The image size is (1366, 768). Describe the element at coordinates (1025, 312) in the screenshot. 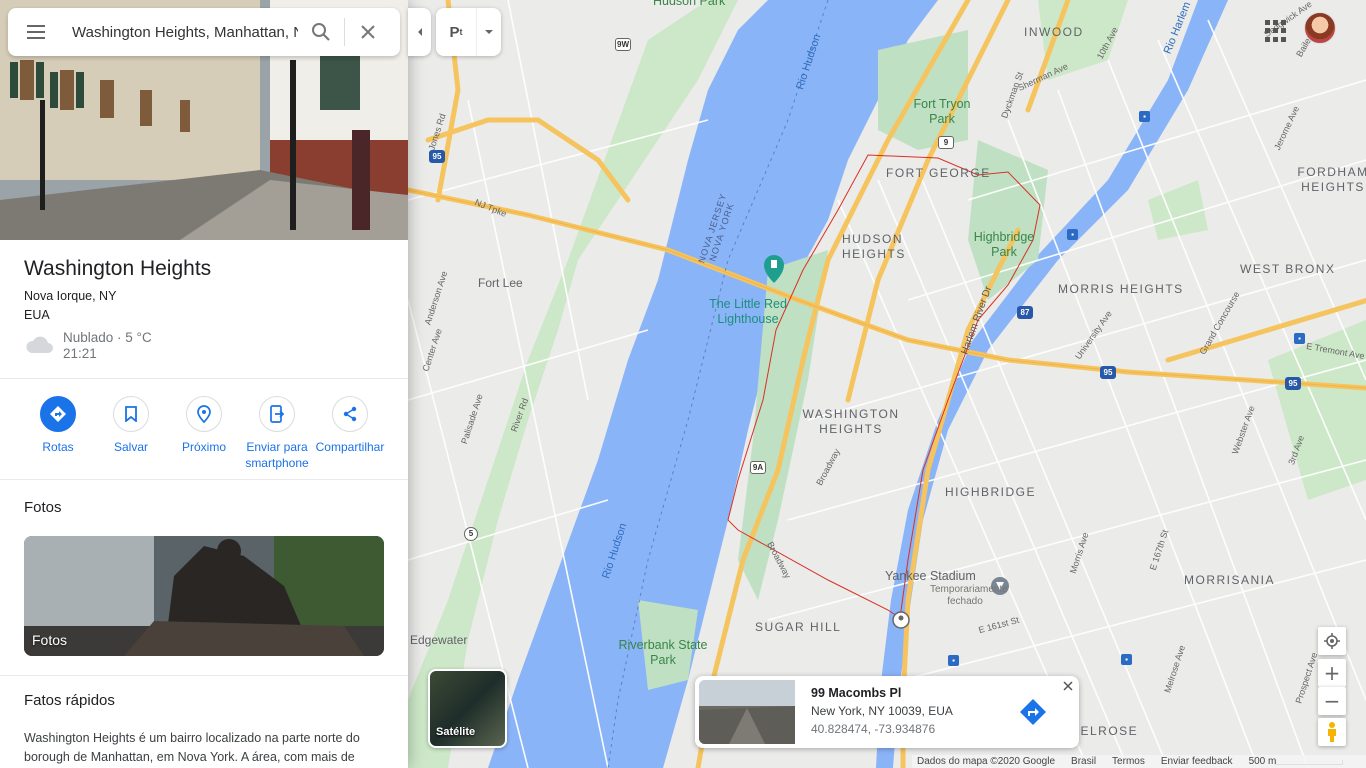

I see `shield-i87: 87` at that location.